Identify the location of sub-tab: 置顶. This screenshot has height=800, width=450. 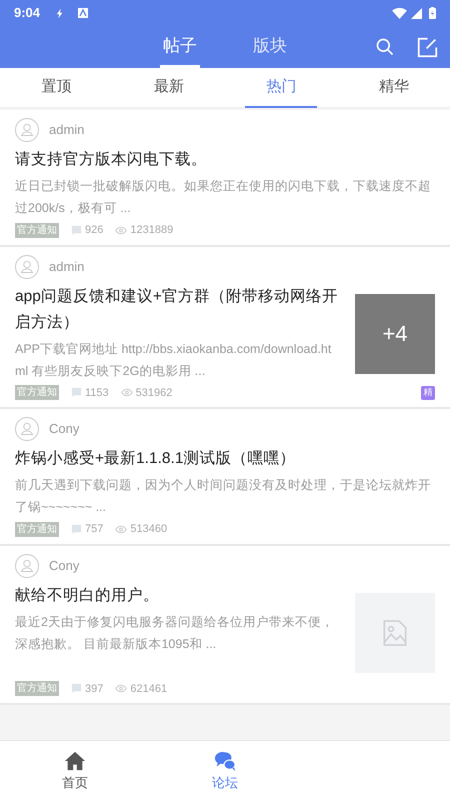
(56, 88).